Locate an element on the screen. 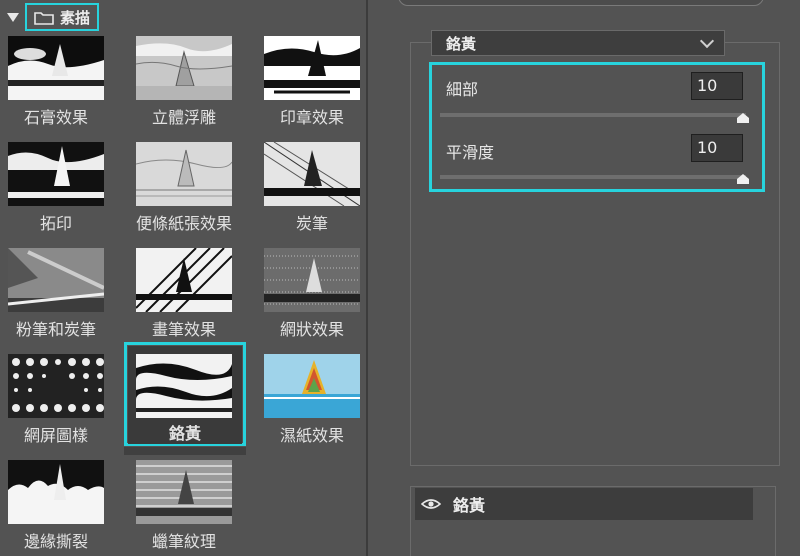 This screenshot has width=800, height=556. effect-layer-label: 鉻黃 is located at coordinates (469, 505).